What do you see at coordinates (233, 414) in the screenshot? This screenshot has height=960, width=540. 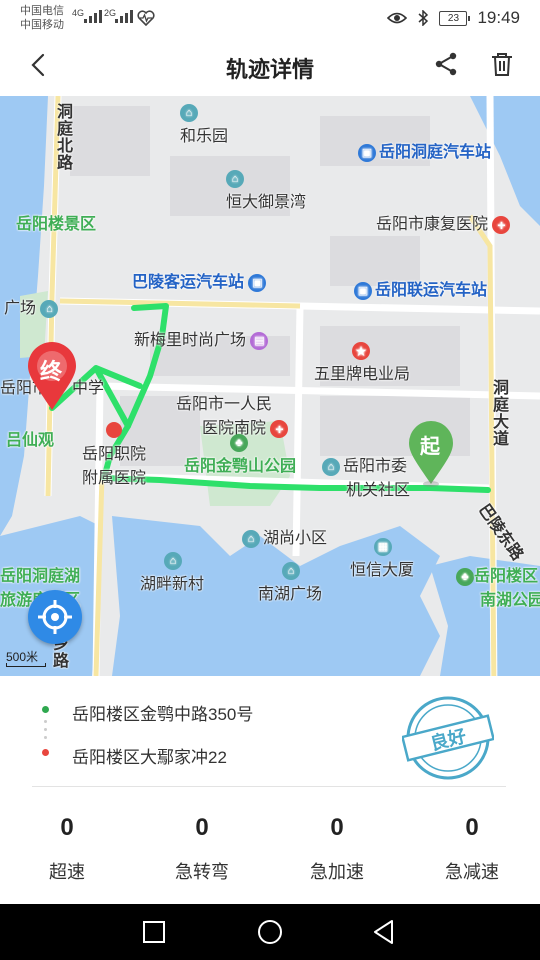 I see `map-label-first-hospital: 岳阳市一人民 医院南院 +` at bounding box center [233, 414].